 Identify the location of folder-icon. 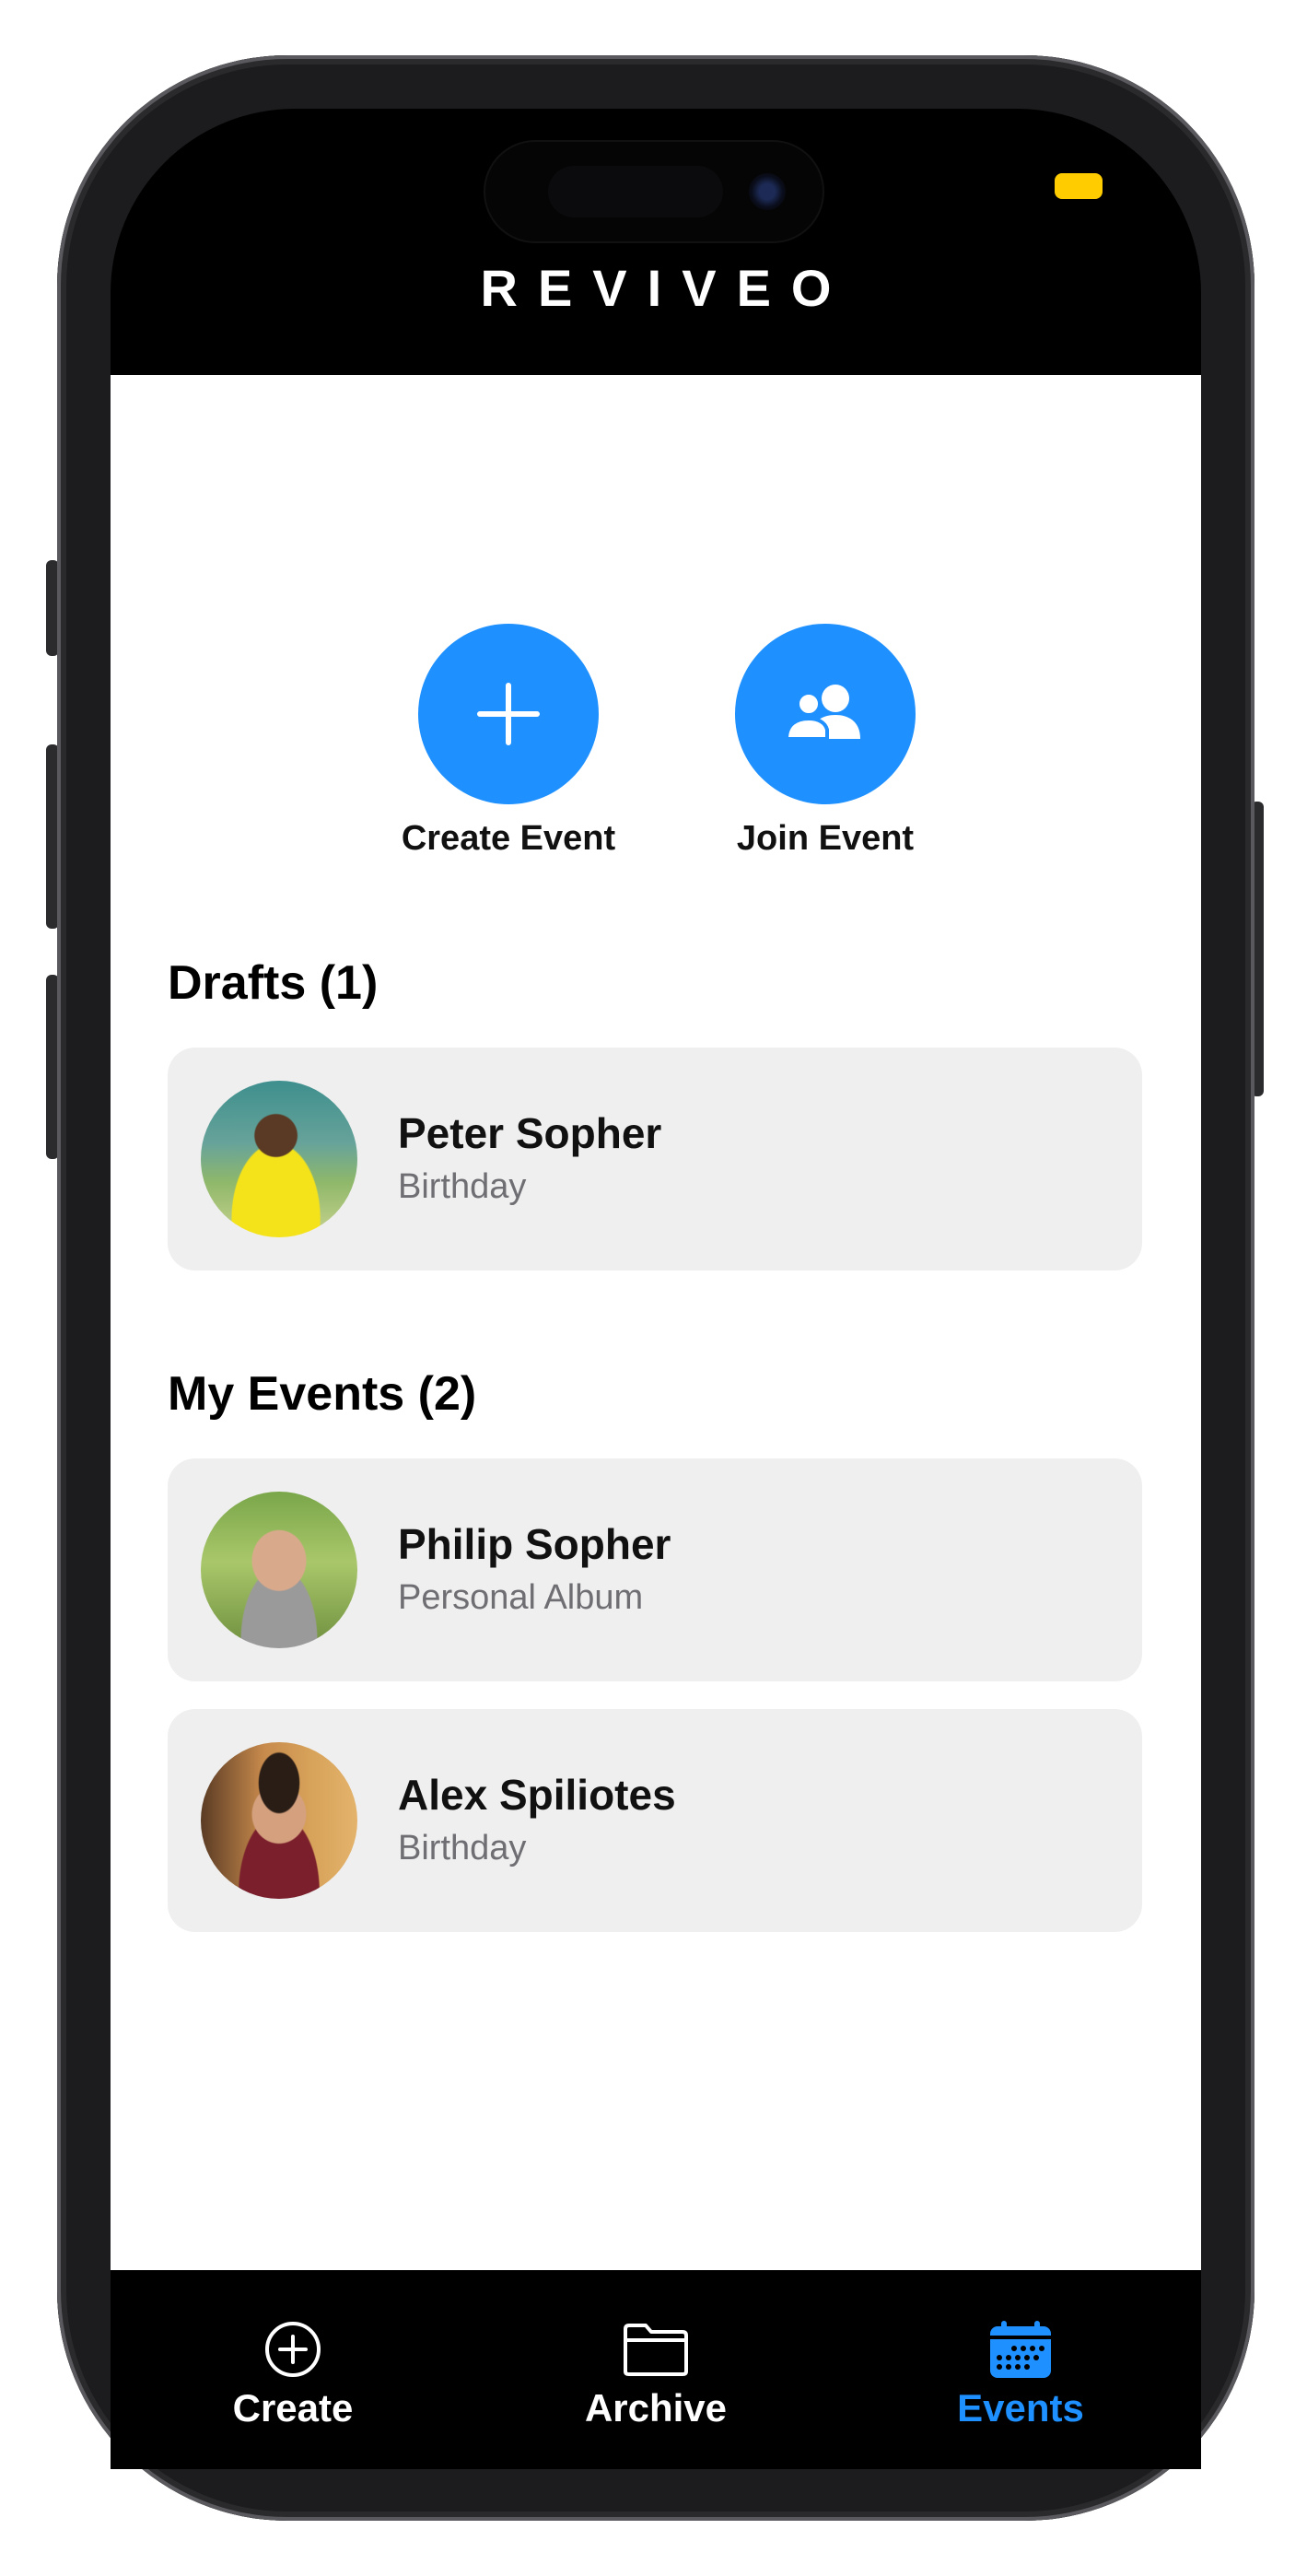
(656, 2350).